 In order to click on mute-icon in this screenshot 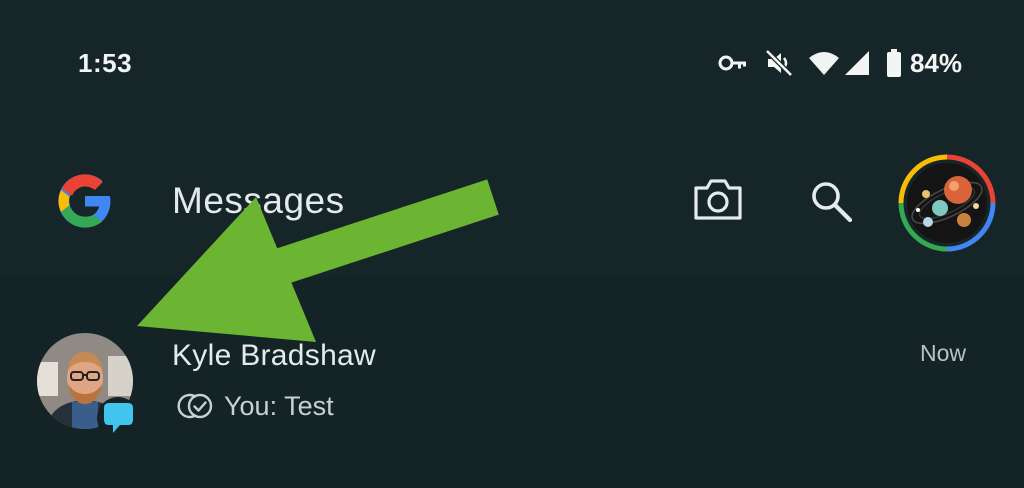, I will do `click(779, 63)`.